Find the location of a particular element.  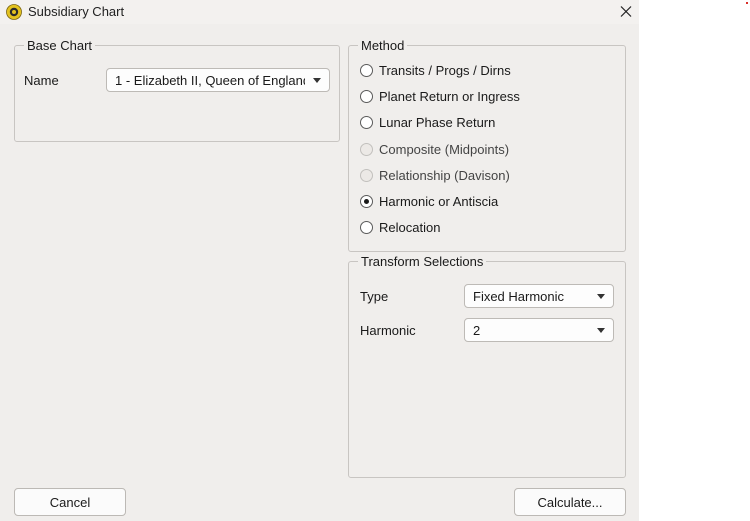

type-label: Type is located at coordinates (374, 296).